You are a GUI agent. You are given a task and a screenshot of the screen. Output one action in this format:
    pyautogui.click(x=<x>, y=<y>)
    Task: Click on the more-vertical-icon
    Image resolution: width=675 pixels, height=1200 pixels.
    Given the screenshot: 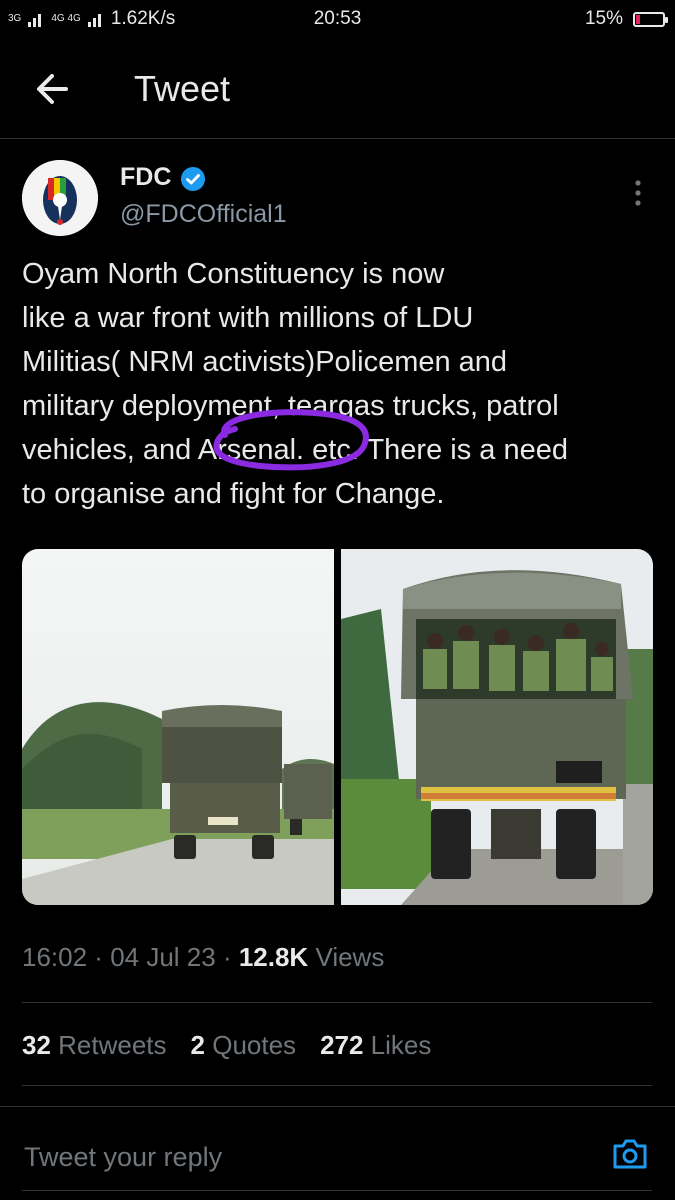 What is the action you would take?
    pyautogui.click(x=638, y=193)
    